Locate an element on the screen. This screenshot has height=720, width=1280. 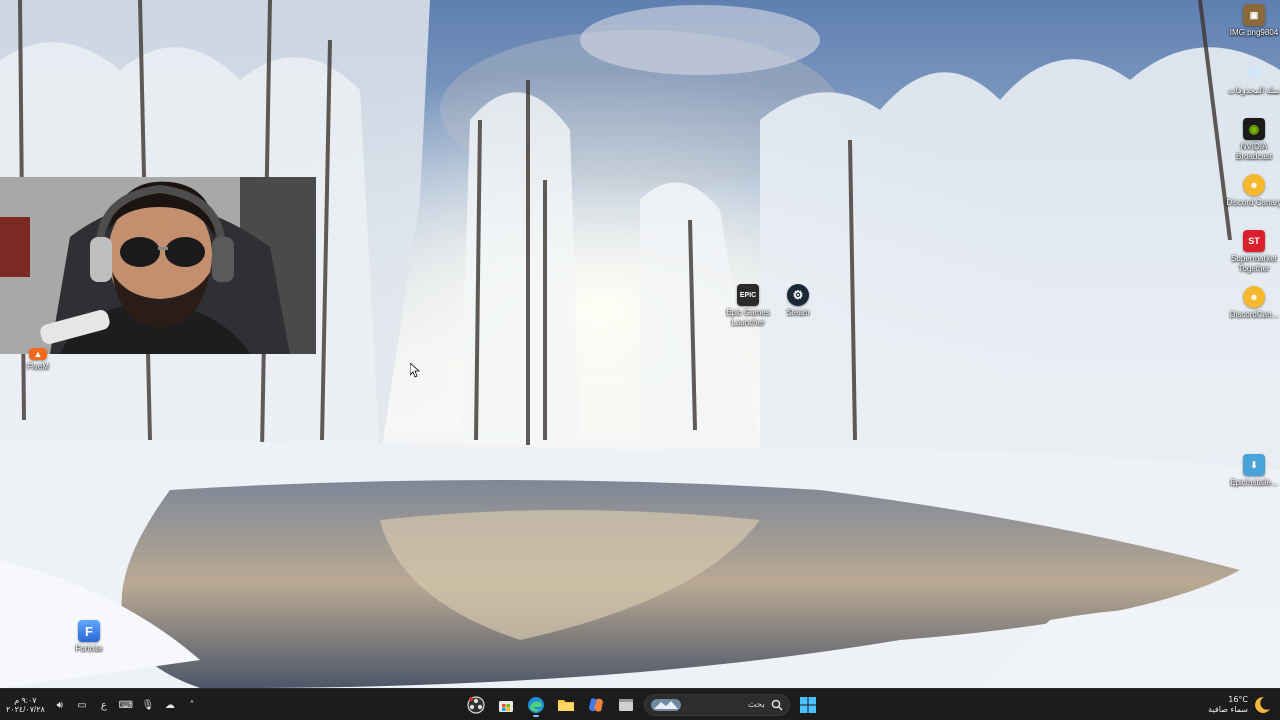
webcam-overlay is located at coordinates (158, 265).